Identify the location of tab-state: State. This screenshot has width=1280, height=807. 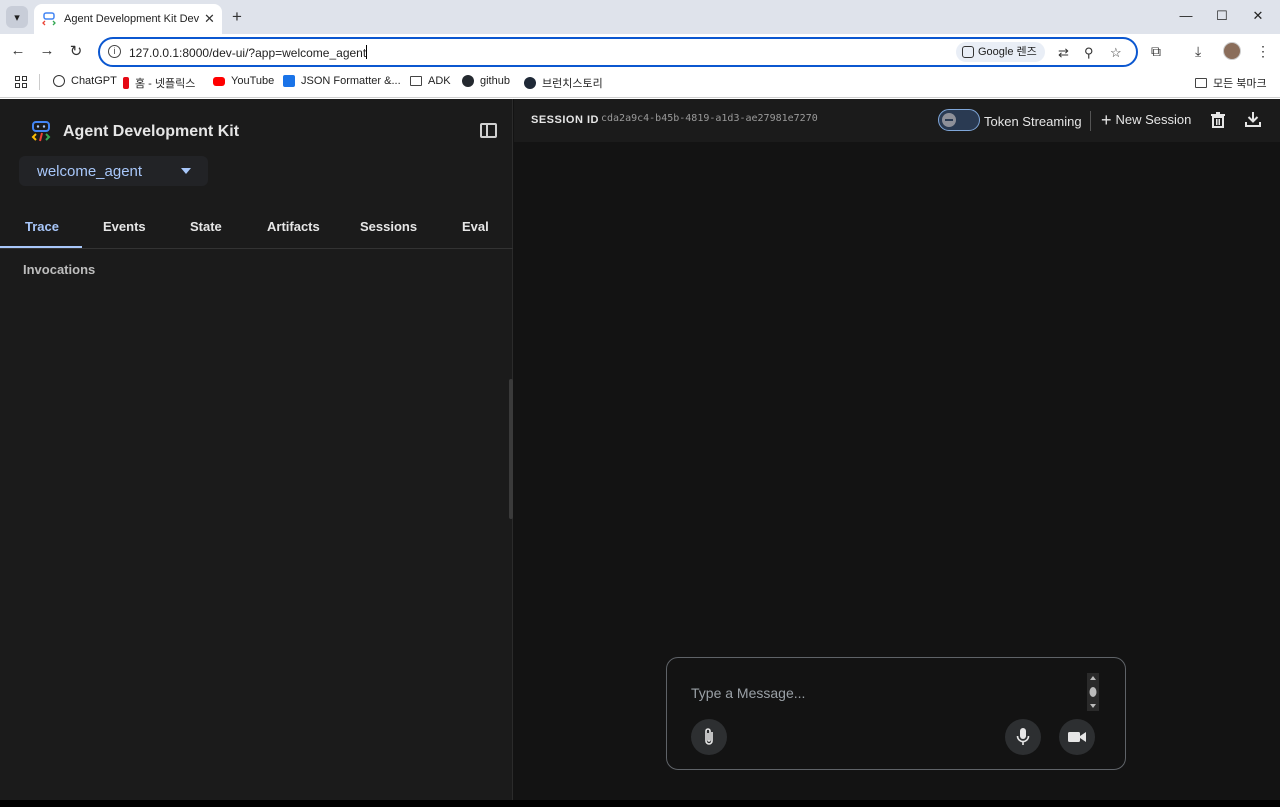
(206, 226).